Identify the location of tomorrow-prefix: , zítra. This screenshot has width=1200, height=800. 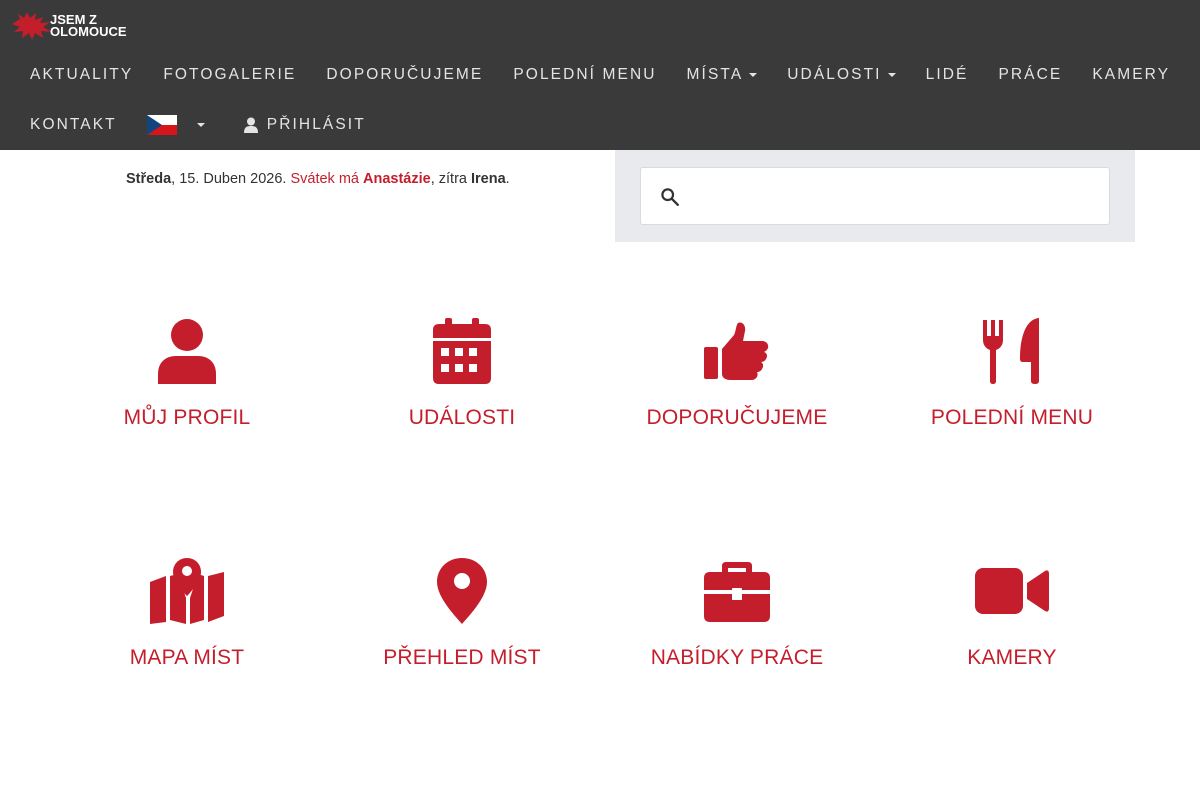
(450, 179).